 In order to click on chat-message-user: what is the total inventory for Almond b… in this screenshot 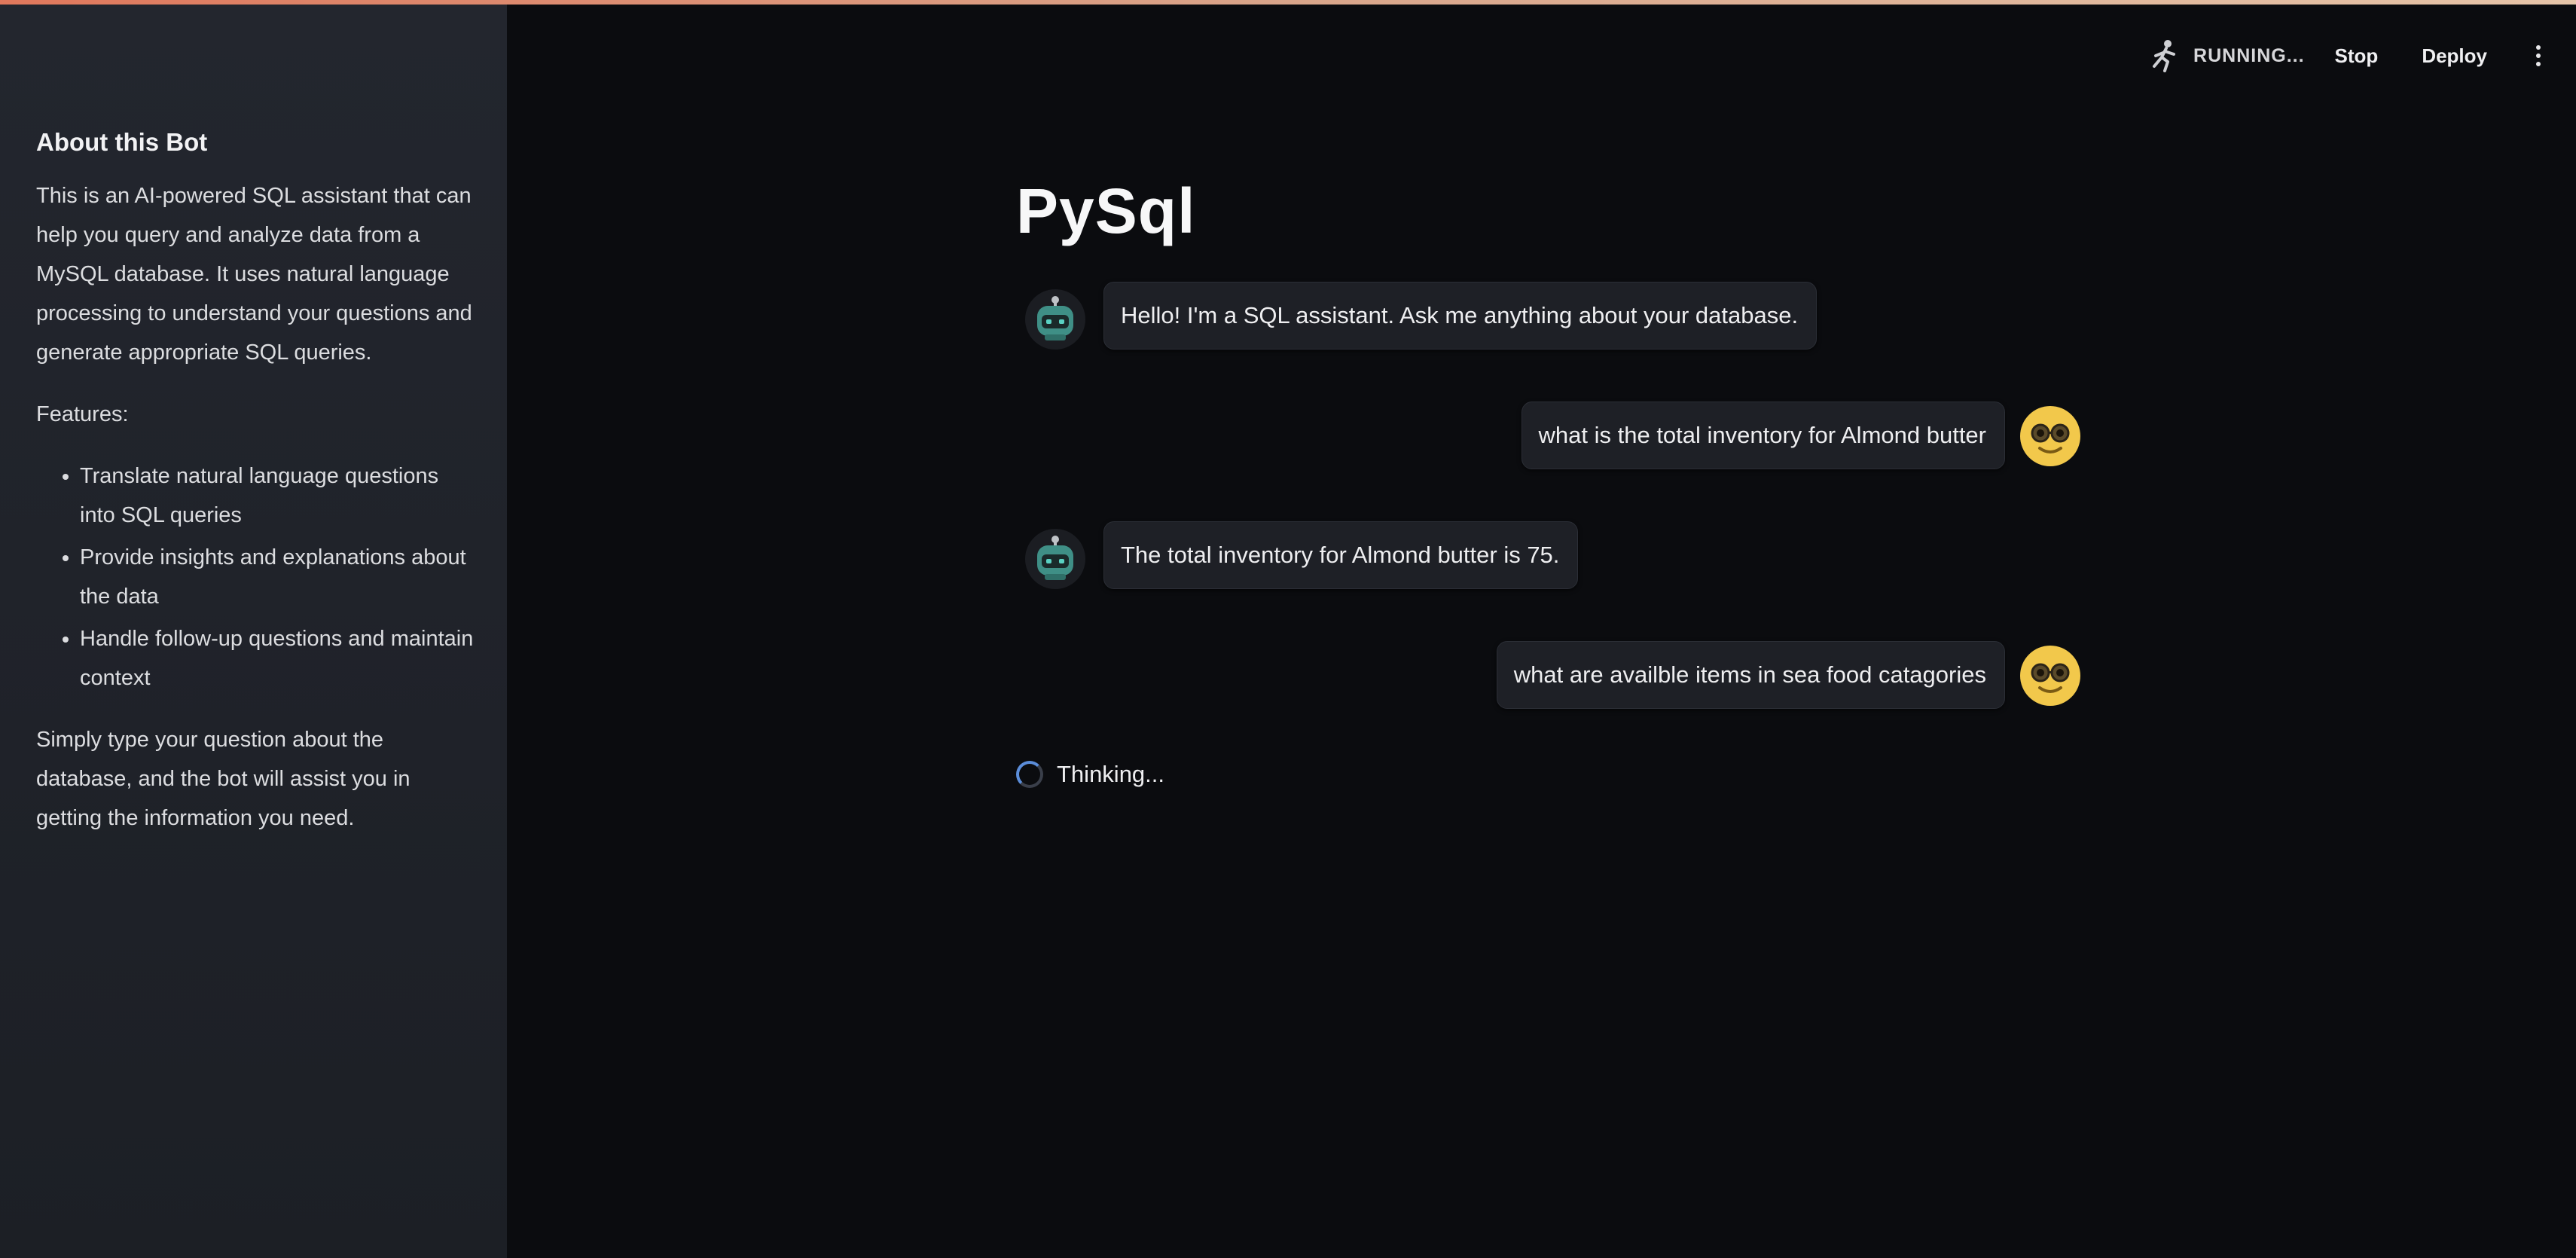, I will do `click(1802, 435)`.